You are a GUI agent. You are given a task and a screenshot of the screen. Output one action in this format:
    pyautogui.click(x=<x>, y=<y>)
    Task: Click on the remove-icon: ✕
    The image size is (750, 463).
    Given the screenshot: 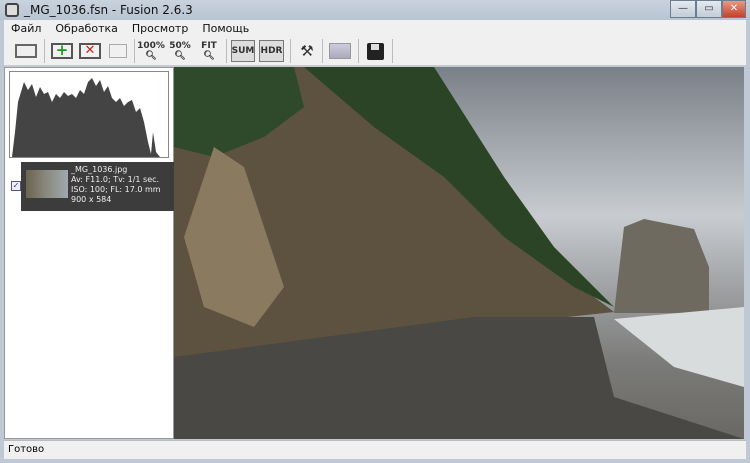 What is the action you would take?
    pyautogui.click(x=90, y=51)
    